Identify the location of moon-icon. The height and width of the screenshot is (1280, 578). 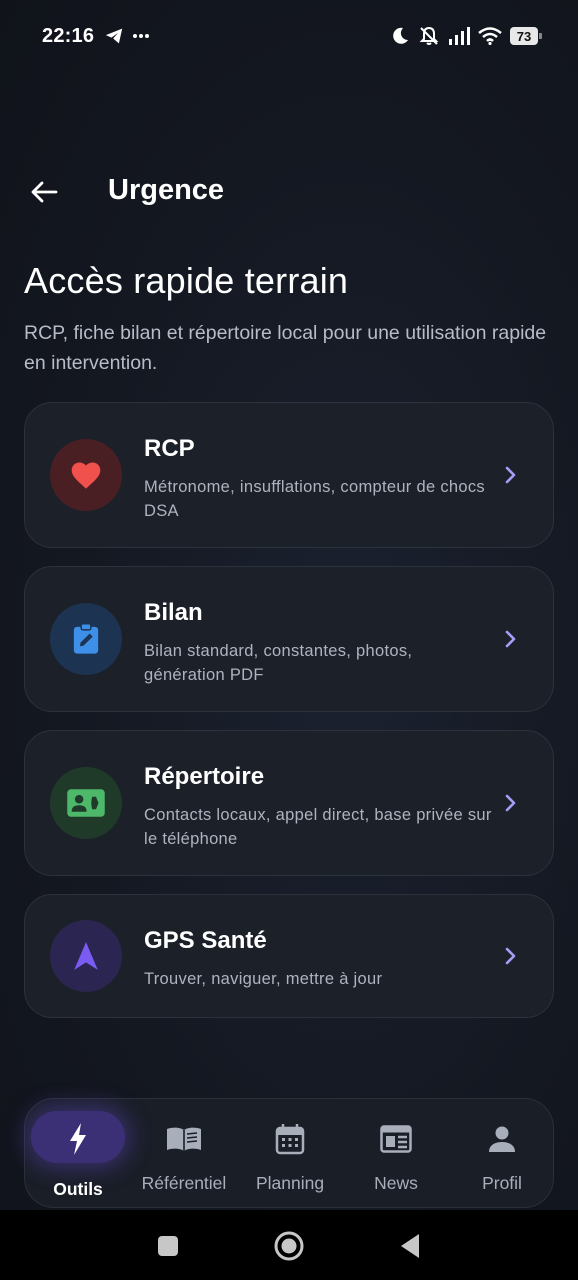
(400, 36).